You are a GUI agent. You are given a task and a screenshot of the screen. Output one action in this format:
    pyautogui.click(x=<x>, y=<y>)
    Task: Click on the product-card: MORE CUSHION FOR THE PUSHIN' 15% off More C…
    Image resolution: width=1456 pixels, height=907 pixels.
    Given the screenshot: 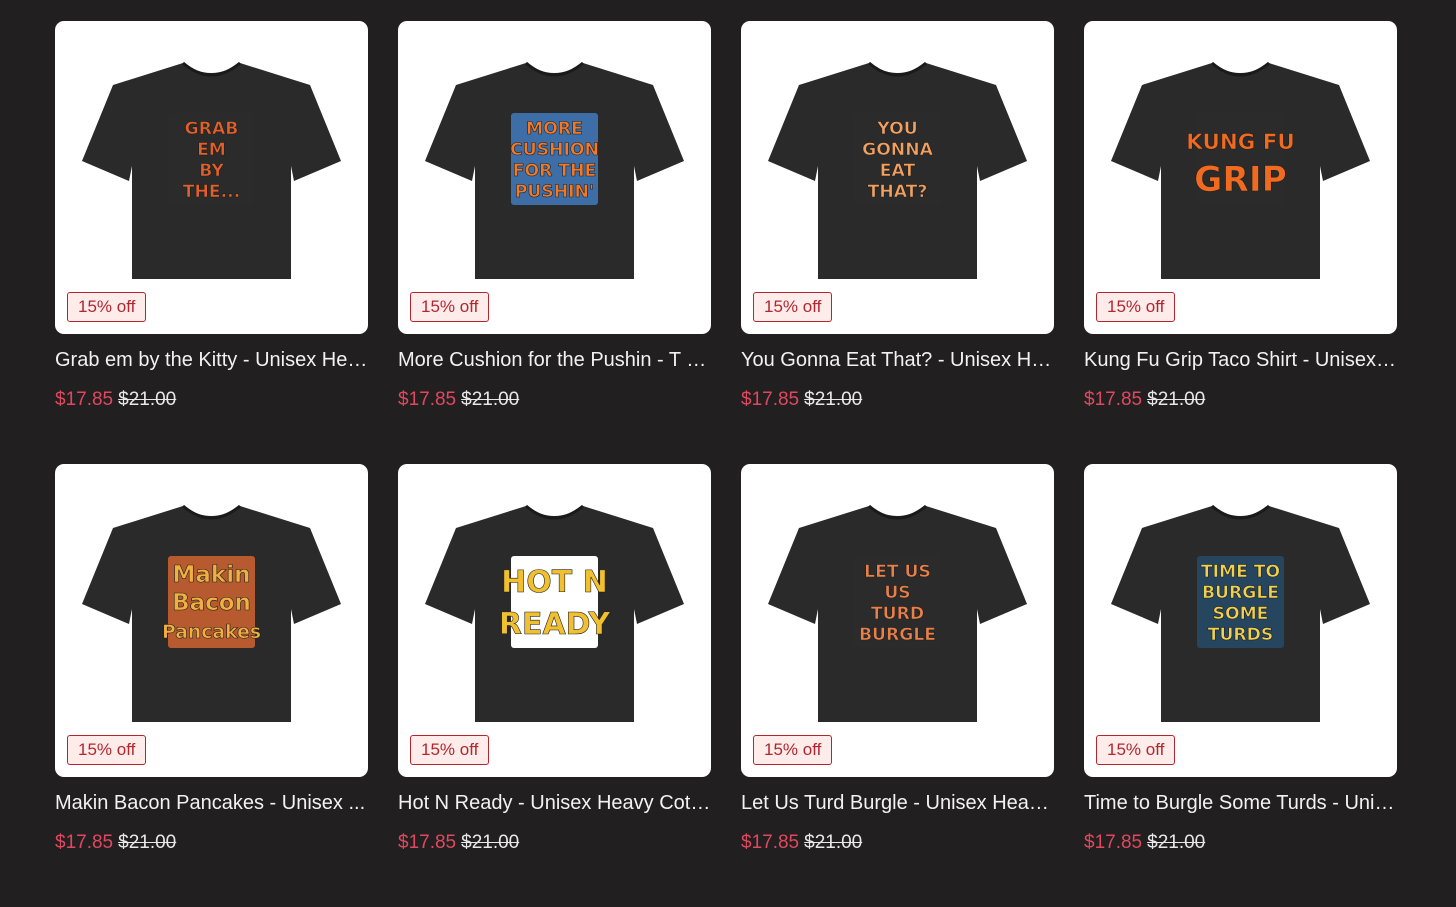 What is the action you would take?
    pyautogui.click(x=554, y=242)
    